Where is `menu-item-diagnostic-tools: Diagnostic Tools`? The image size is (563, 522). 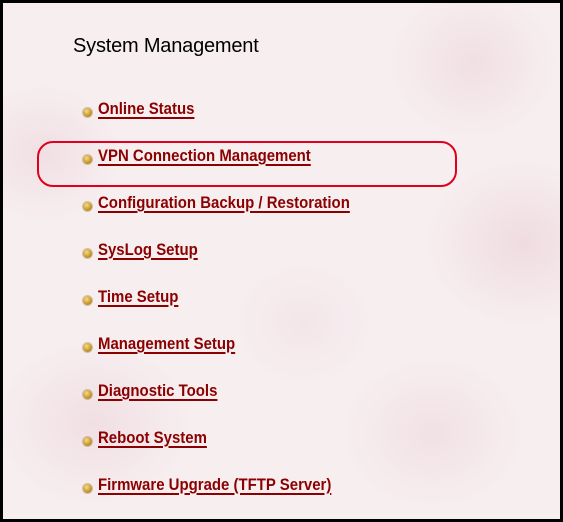 menu-item-diagnostic-tools: Diagnostic Tools is located at coordinates (233, 404).